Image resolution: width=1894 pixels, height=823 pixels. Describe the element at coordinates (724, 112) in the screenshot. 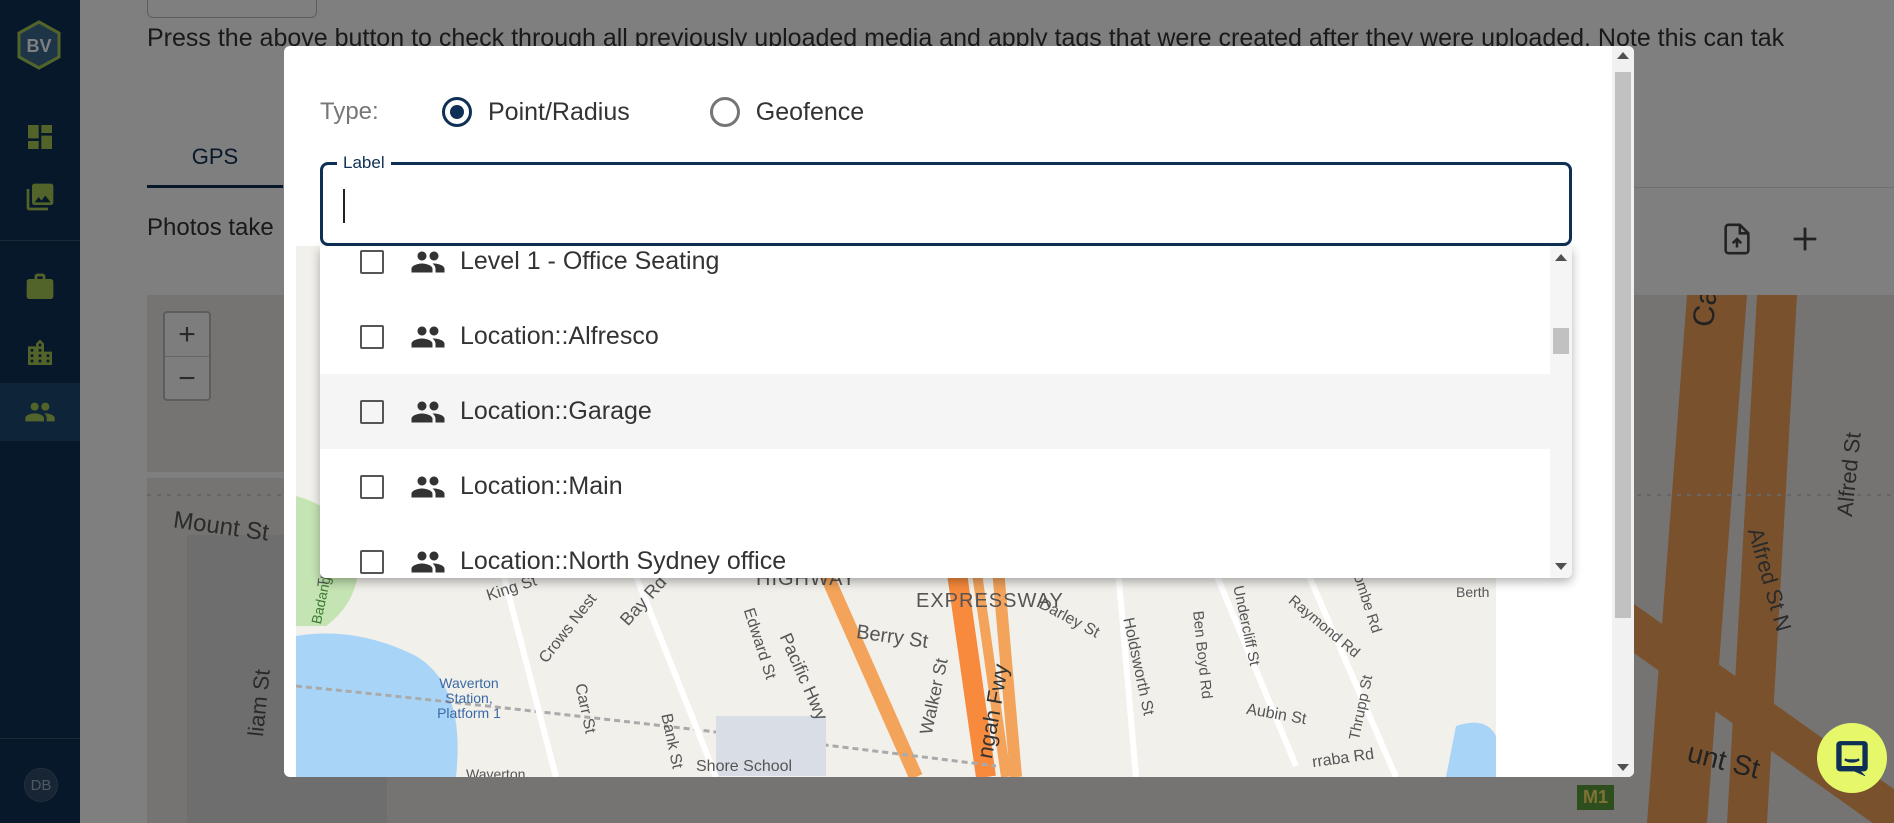

I see `radio-unchecked-icon` at that location.